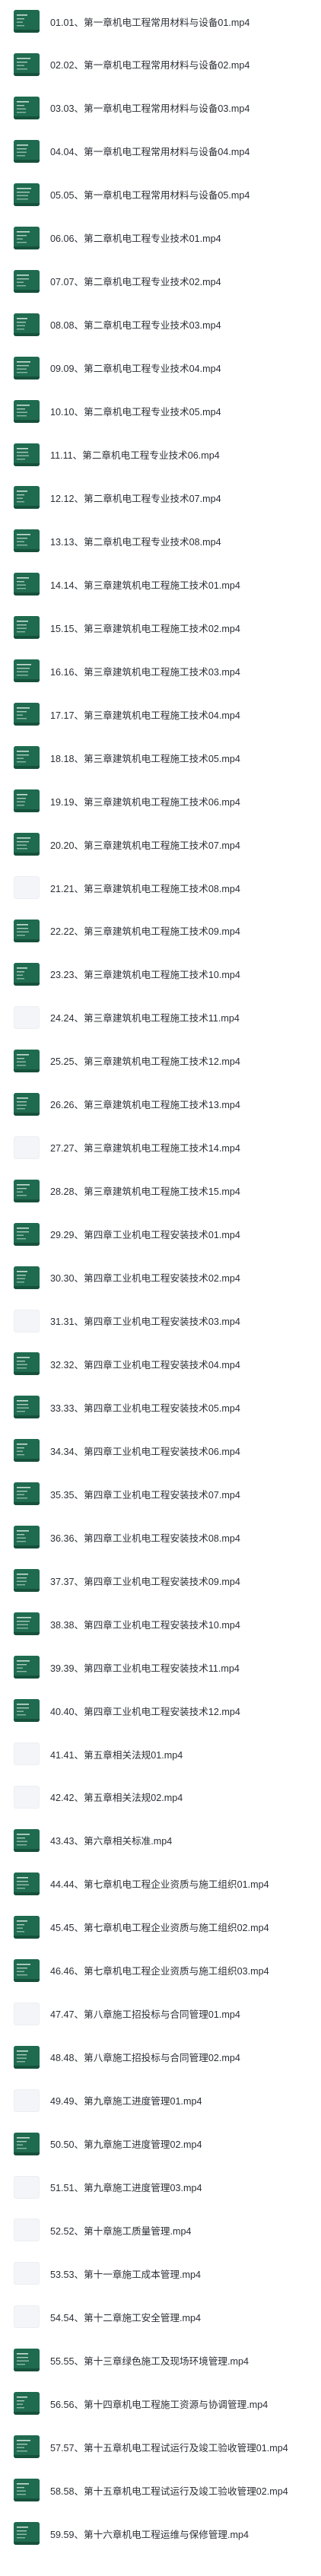 Image resolution: width=321 pixels, height=2576 pixels. Describe the element at coordinates (160, 887) in the screenshot. I see `file-row: 21.21、第三章建筑机电工程施工技术08.mp4` at that location.